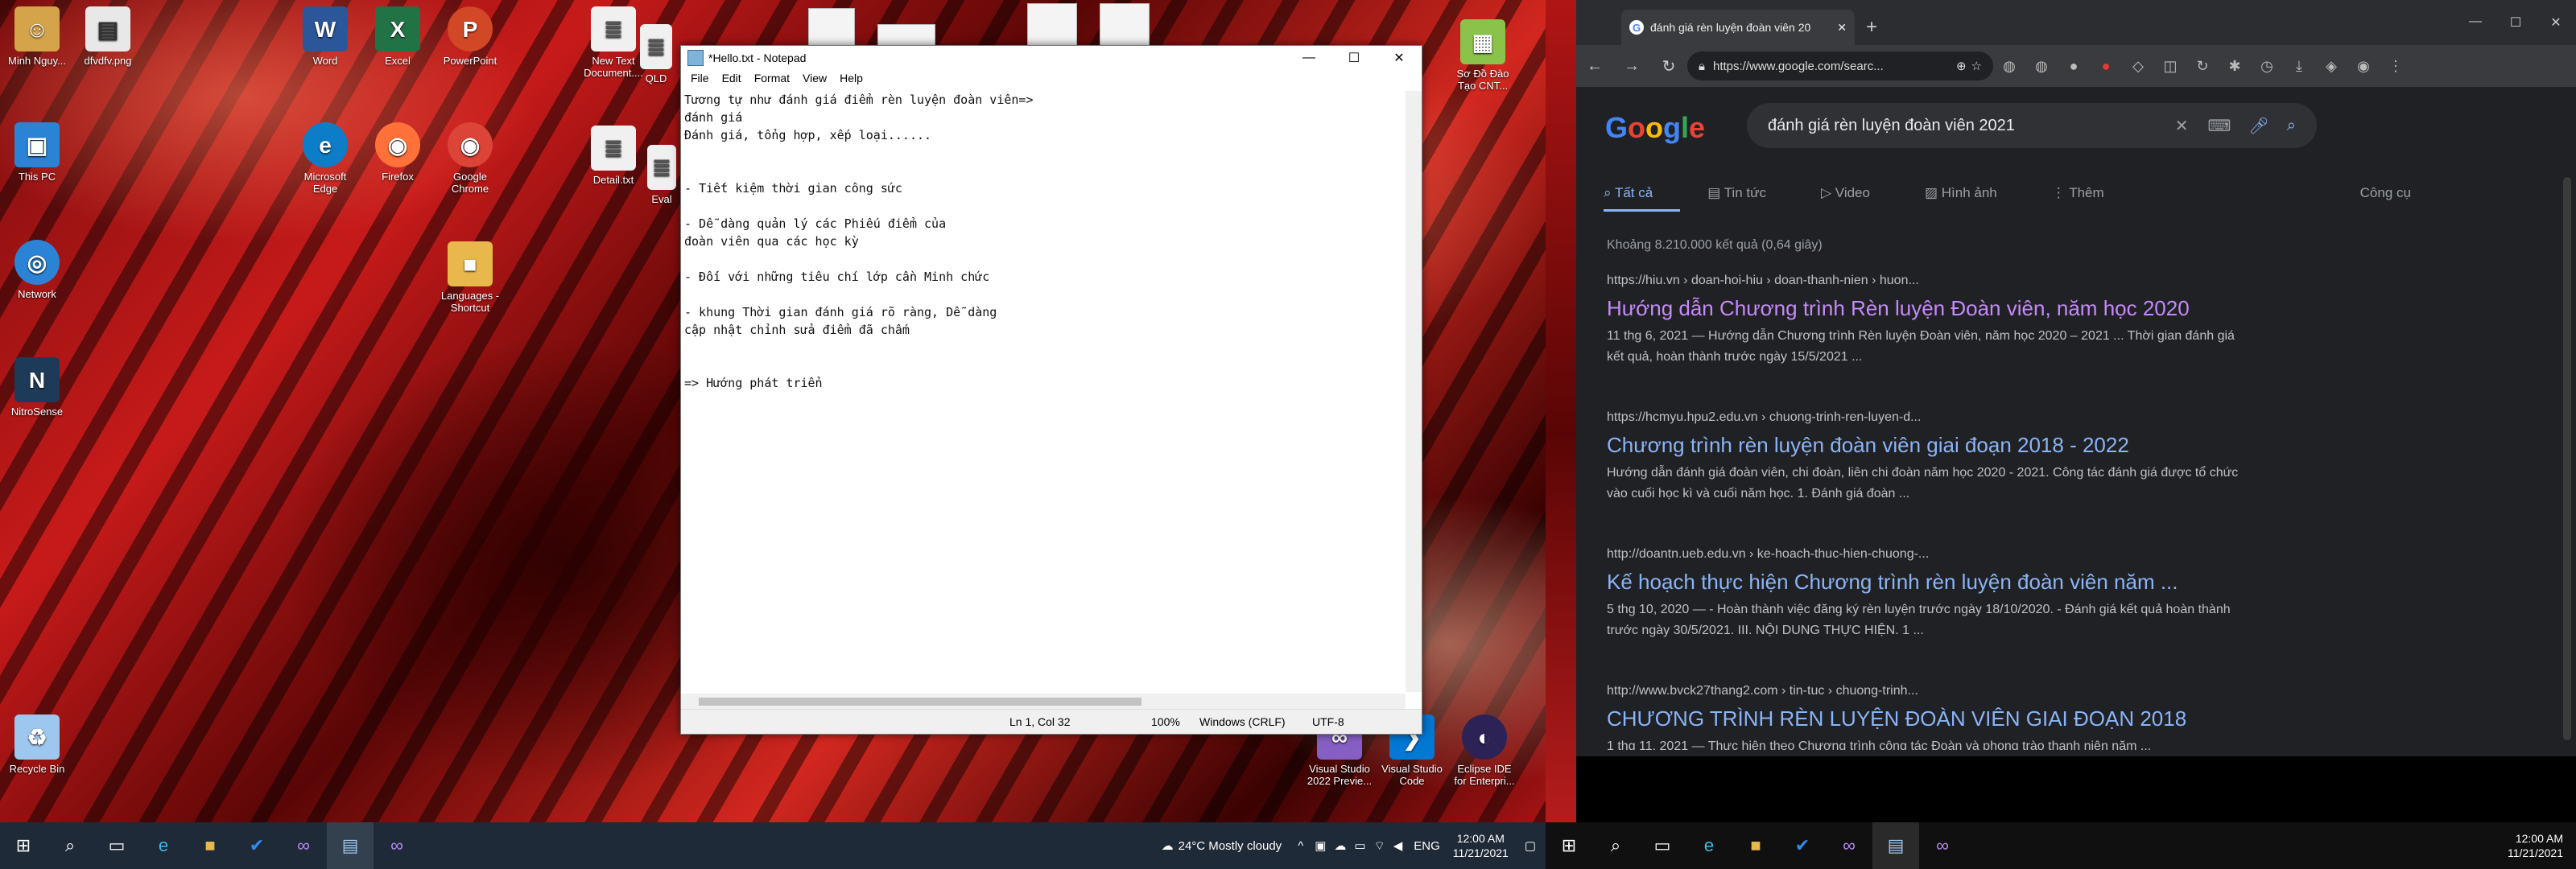 The image size is (2576, 869). What do you see at coordinates (108, 36) in the screenshot?
I see `desktop-icon-png: ▤ dfvdfv.png` at bounding box center [108, 36].